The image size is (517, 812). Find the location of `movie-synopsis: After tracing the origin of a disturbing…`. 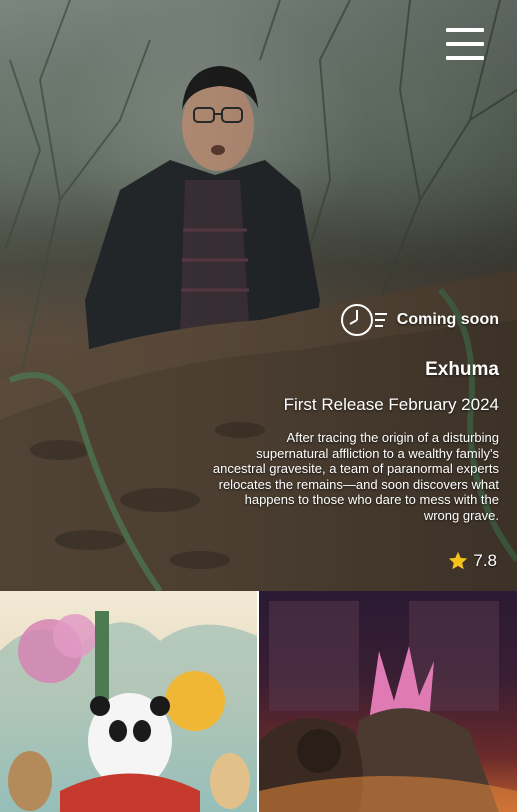

movie-synopsis: After tracing the origin of a disturbing… is located at coordinates (355, 476).